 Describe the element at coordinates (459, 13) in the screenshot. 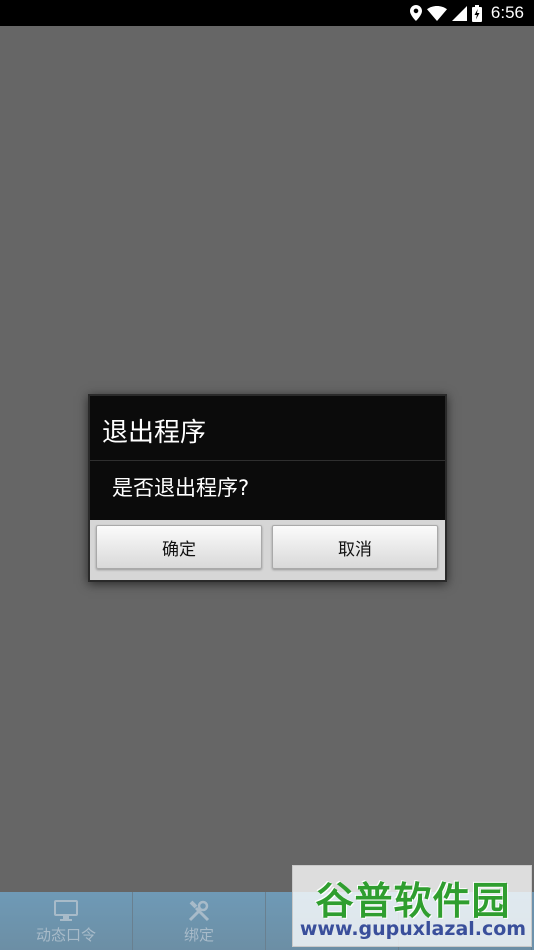

I see `signal-icon` at that location.